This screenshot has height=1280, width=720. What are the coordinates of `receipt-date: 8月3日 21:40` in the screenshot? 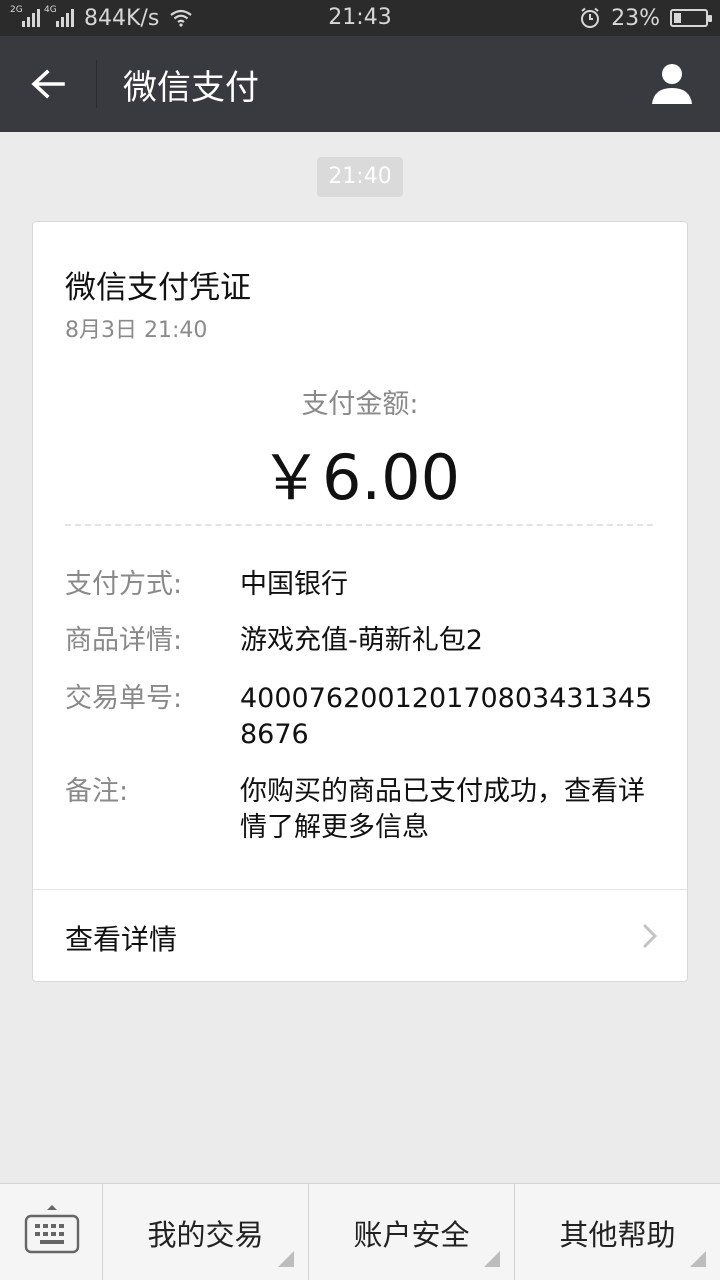 It's located at (136, 330).